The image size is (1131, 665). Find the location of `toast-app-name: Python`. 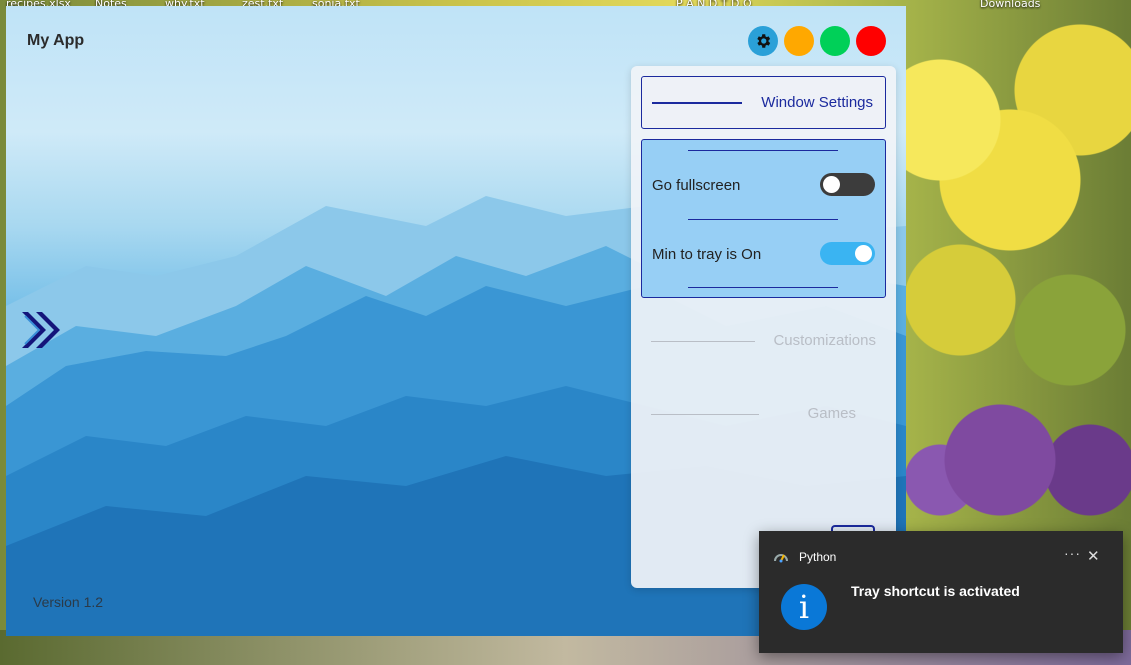

toast-app-name: Python is located at coordinates (818, 557).